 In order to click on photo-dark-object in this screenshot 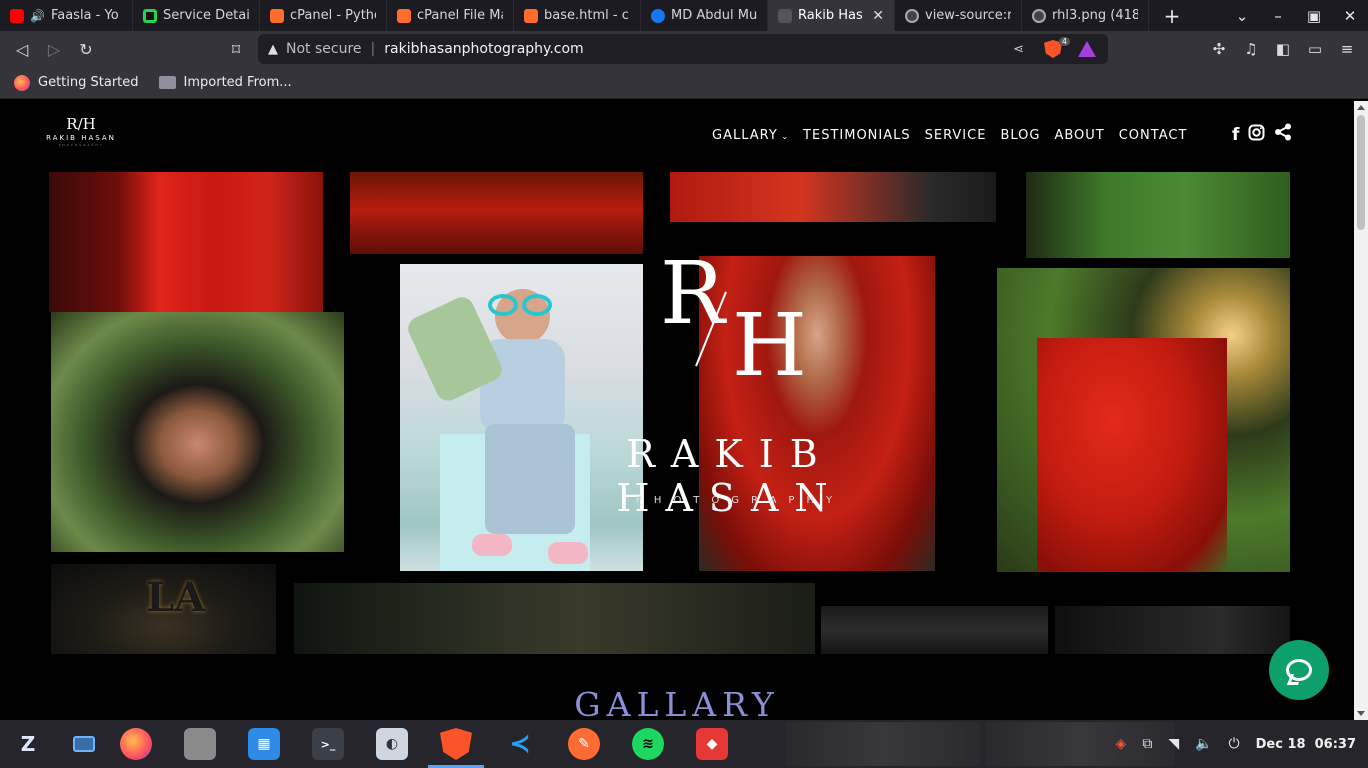, I will do `click(1172, 630)`.